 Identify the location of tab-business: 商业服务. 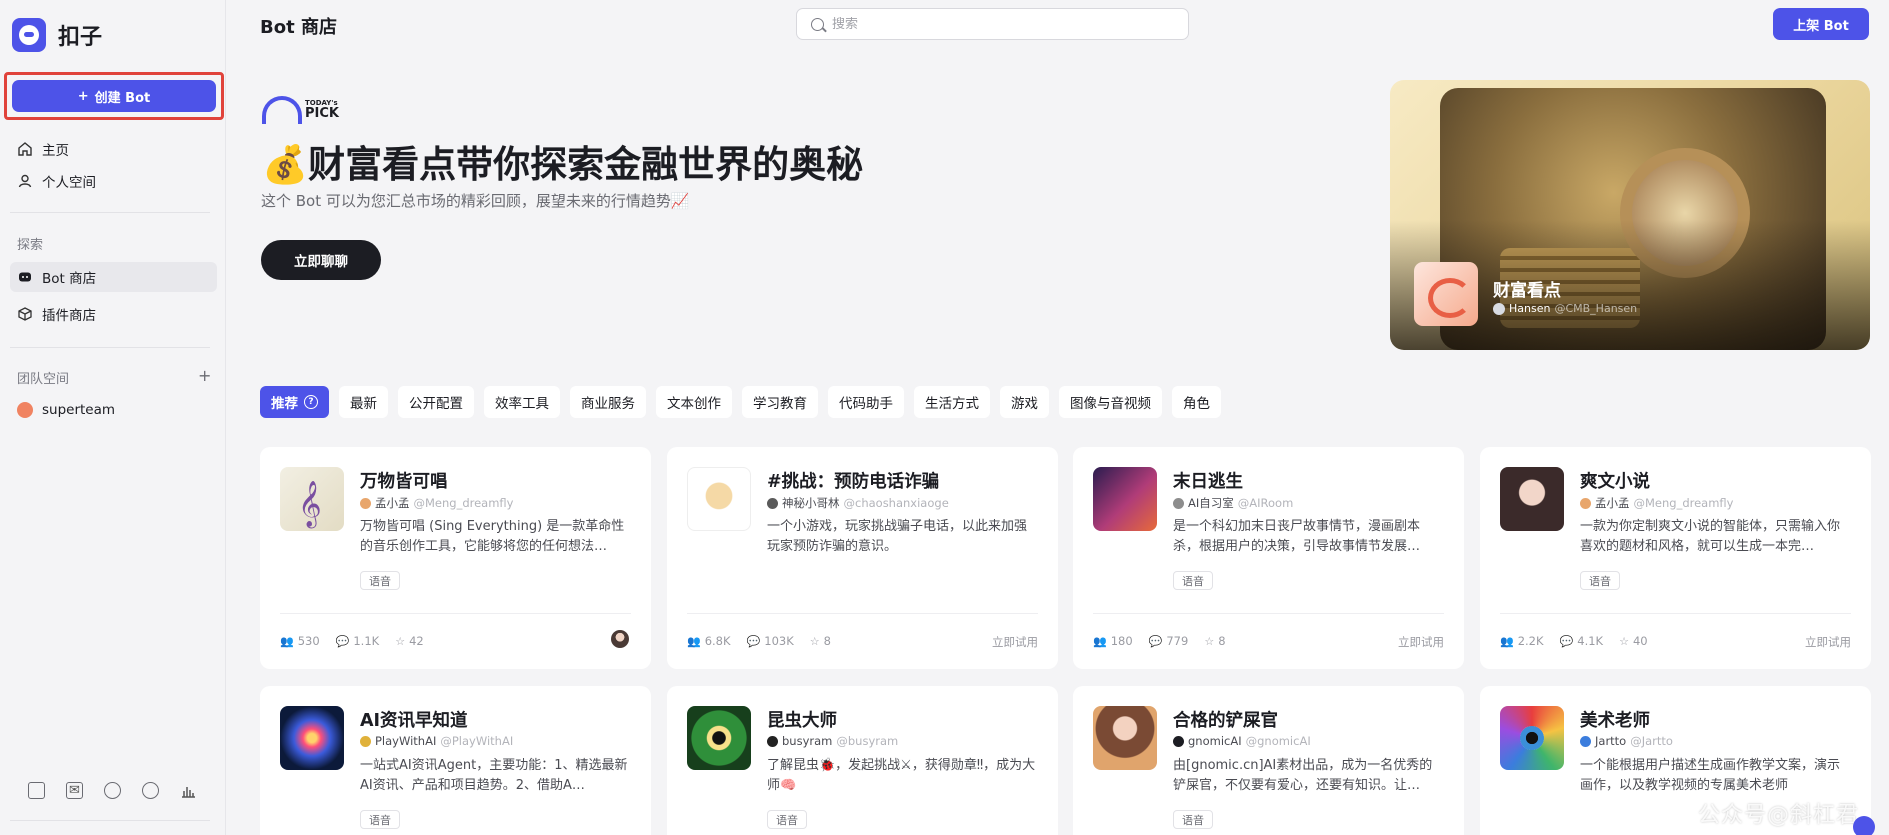
(608, 402).